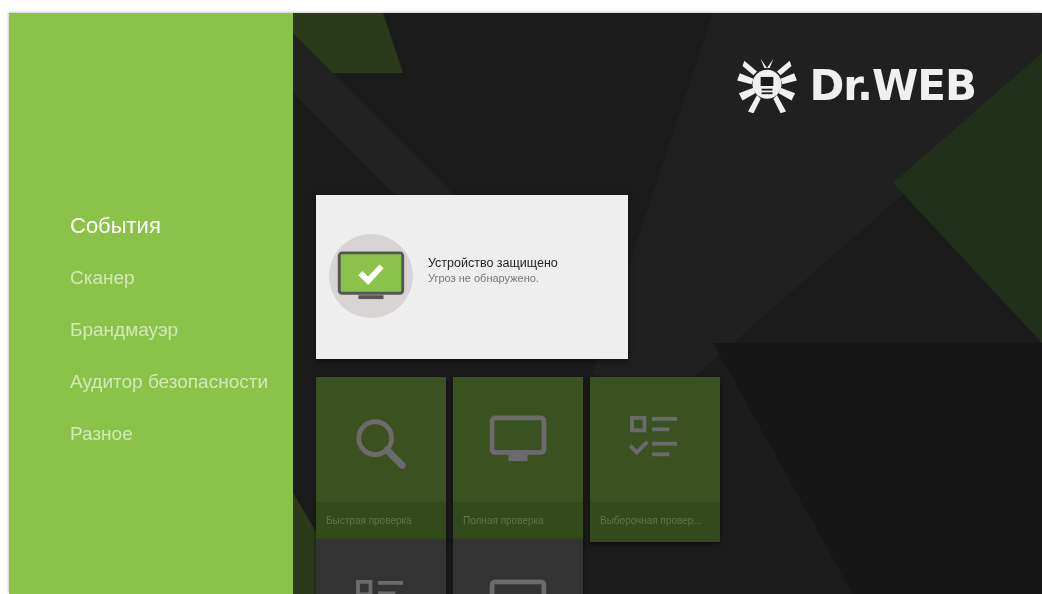 This screenshot has width=1042, height=594. I want to click on sidebar-item: События, so click(115, 226).